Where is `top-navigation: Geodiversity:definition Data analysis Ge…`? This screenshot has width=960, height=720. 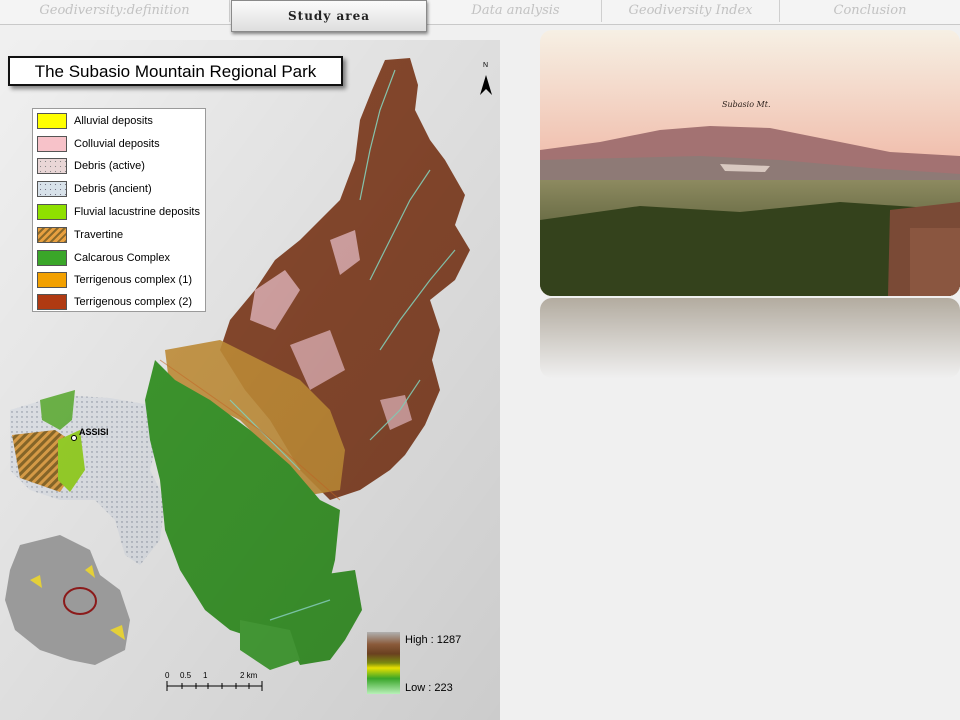
top-navigation: Geodiversity:definition Data analysis Ge… is located at coordinates (480, 12).